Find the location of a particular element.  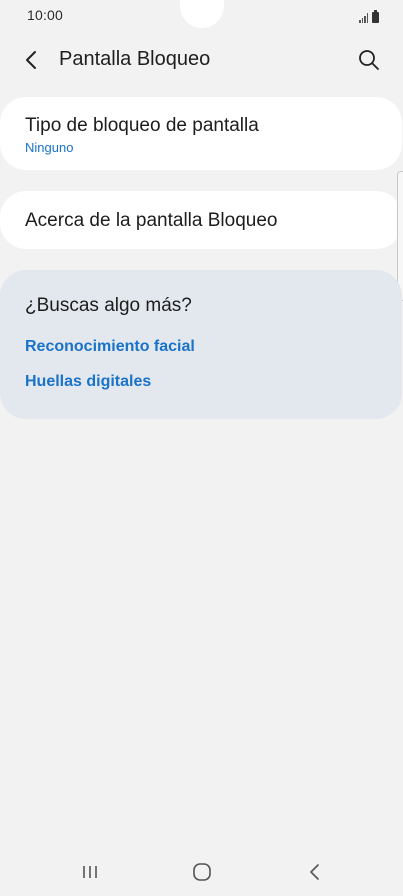

app-bar: Pantalla Bloqueo is located at coordinates (201, 60).